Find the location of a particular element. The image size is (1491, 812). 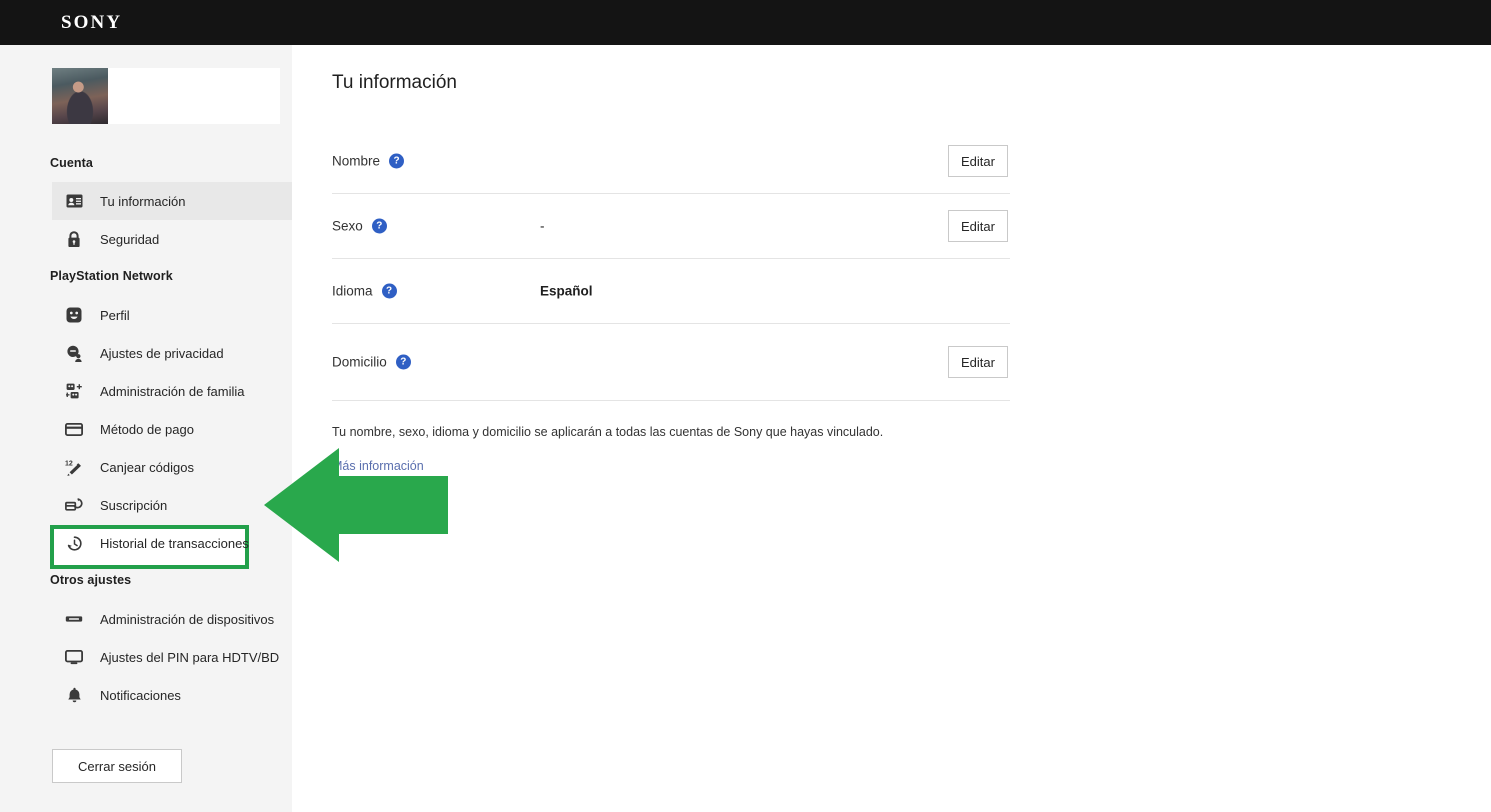

row-label-idioma: Idioma ? is located at coordinates (364, 291).